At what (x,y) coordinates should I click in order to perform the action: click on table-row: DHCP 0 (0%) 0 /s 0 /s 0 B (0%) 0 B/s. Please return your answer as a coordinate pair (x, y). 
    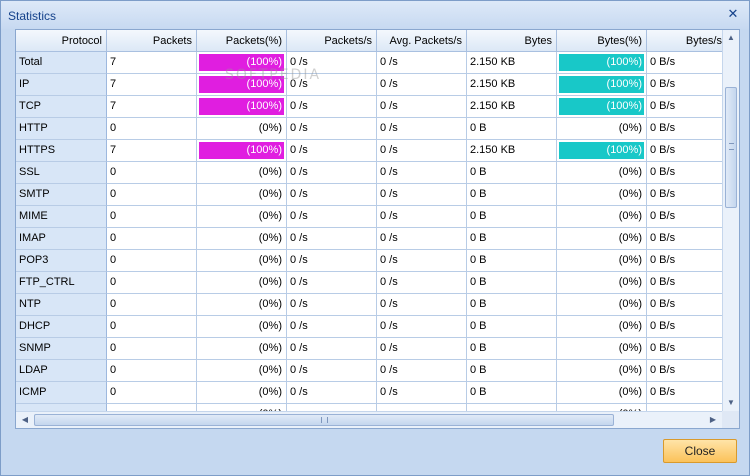
    Looking at the image, I should click on (369, 327).